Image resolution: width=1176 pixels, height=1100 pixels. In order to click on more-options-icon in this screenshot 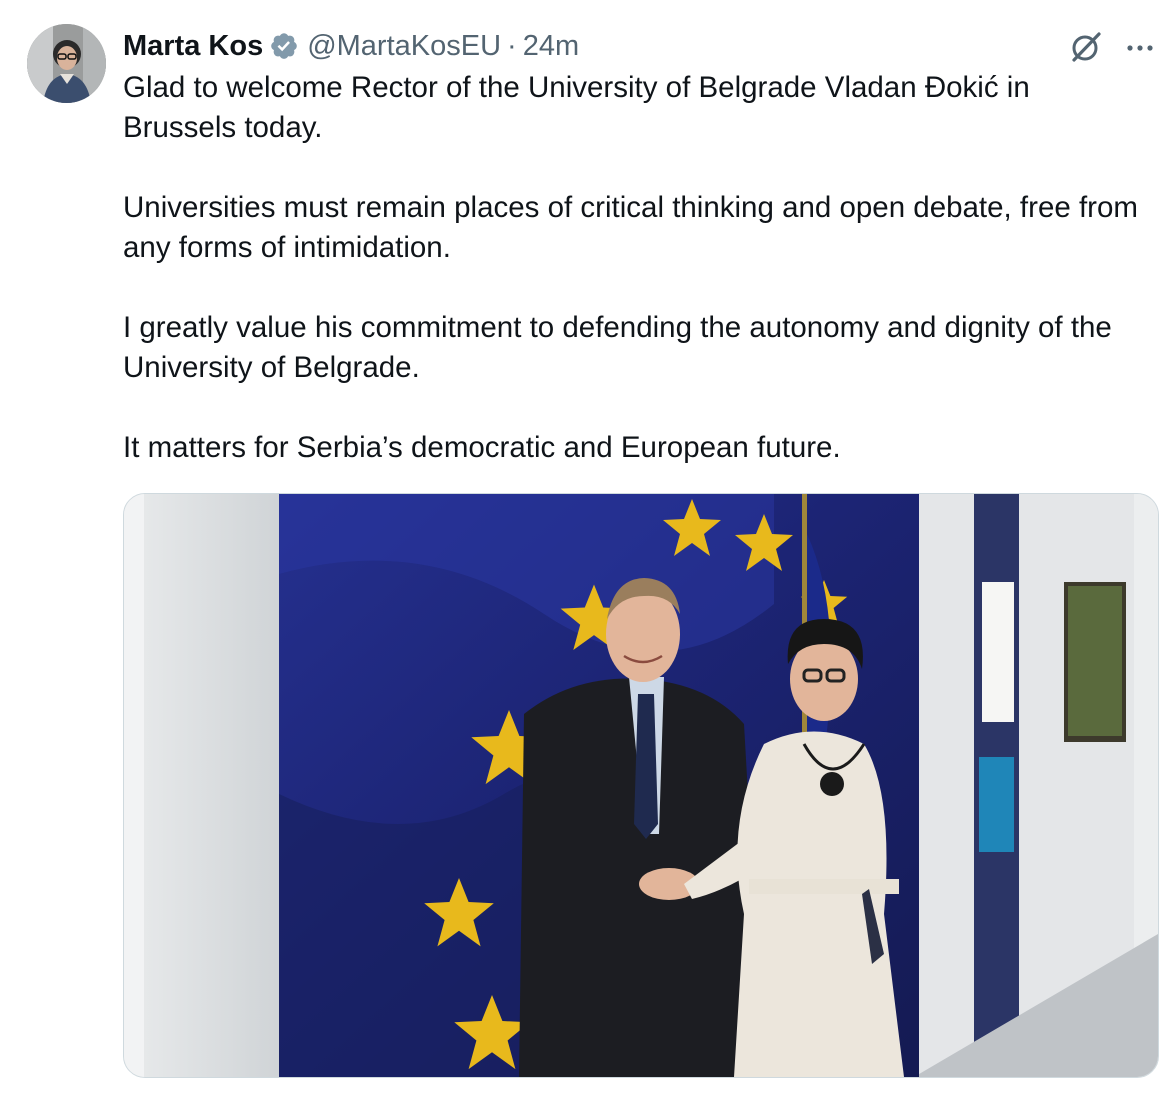, I will do `click(1140, 47)`.